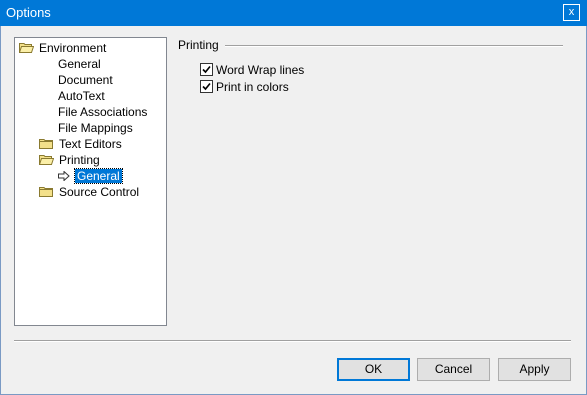 The height and width of the screenshot is (395, 587). I want to click on tree-item-label: File Mappings, so click(95, 128).